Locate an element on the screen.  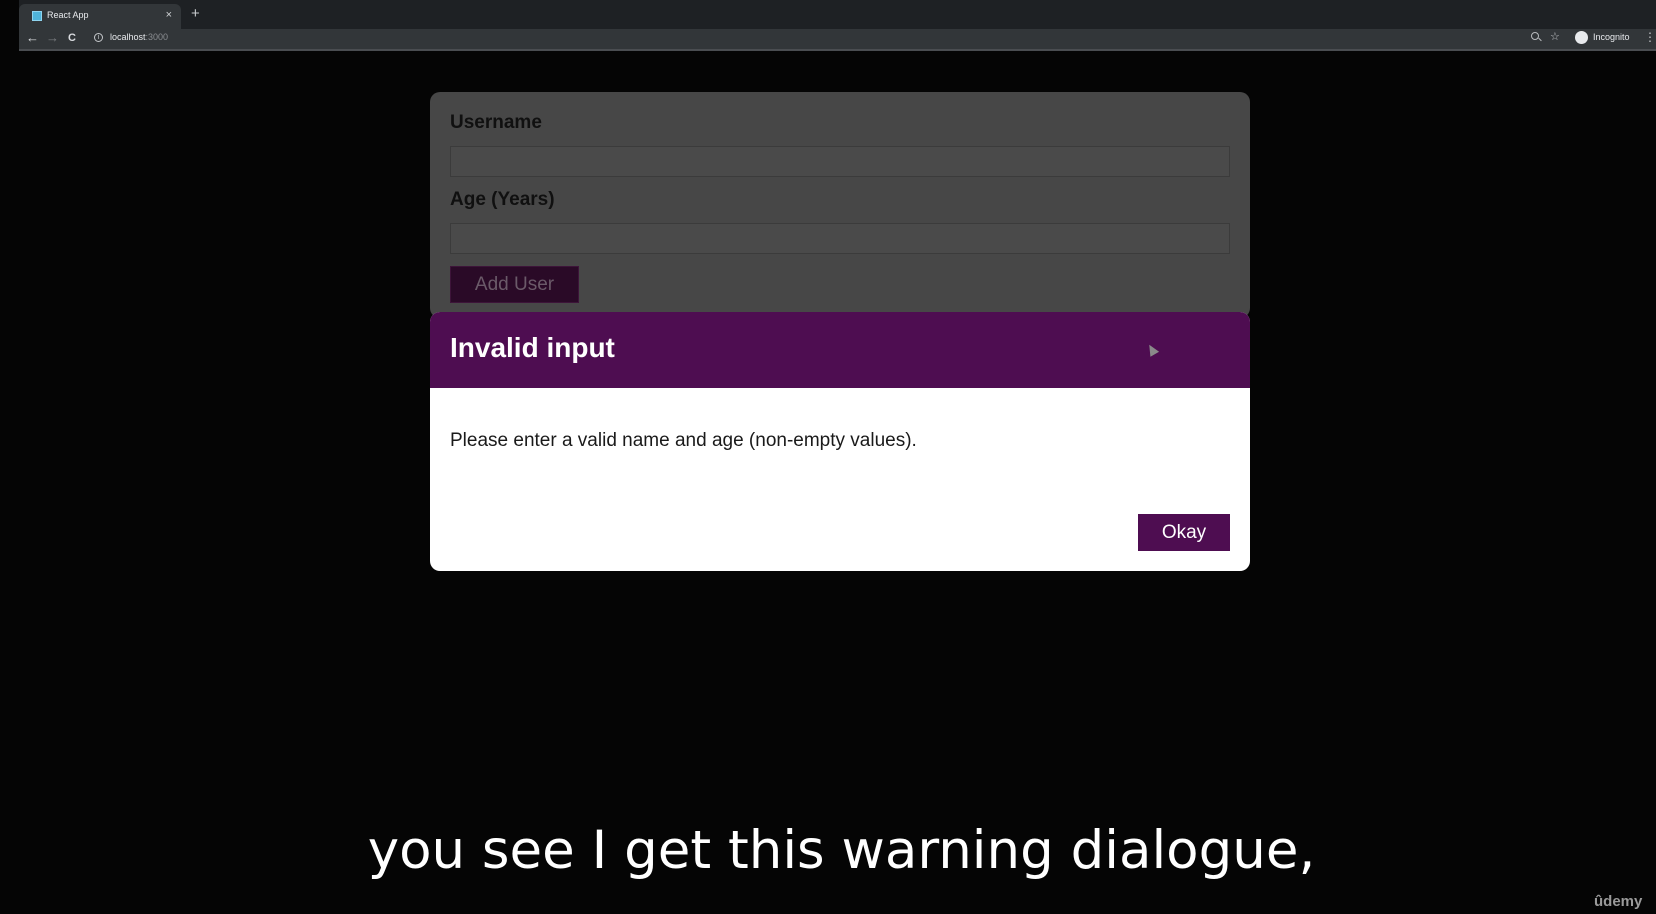
info-icon: i is located at coordinates (98, 37).